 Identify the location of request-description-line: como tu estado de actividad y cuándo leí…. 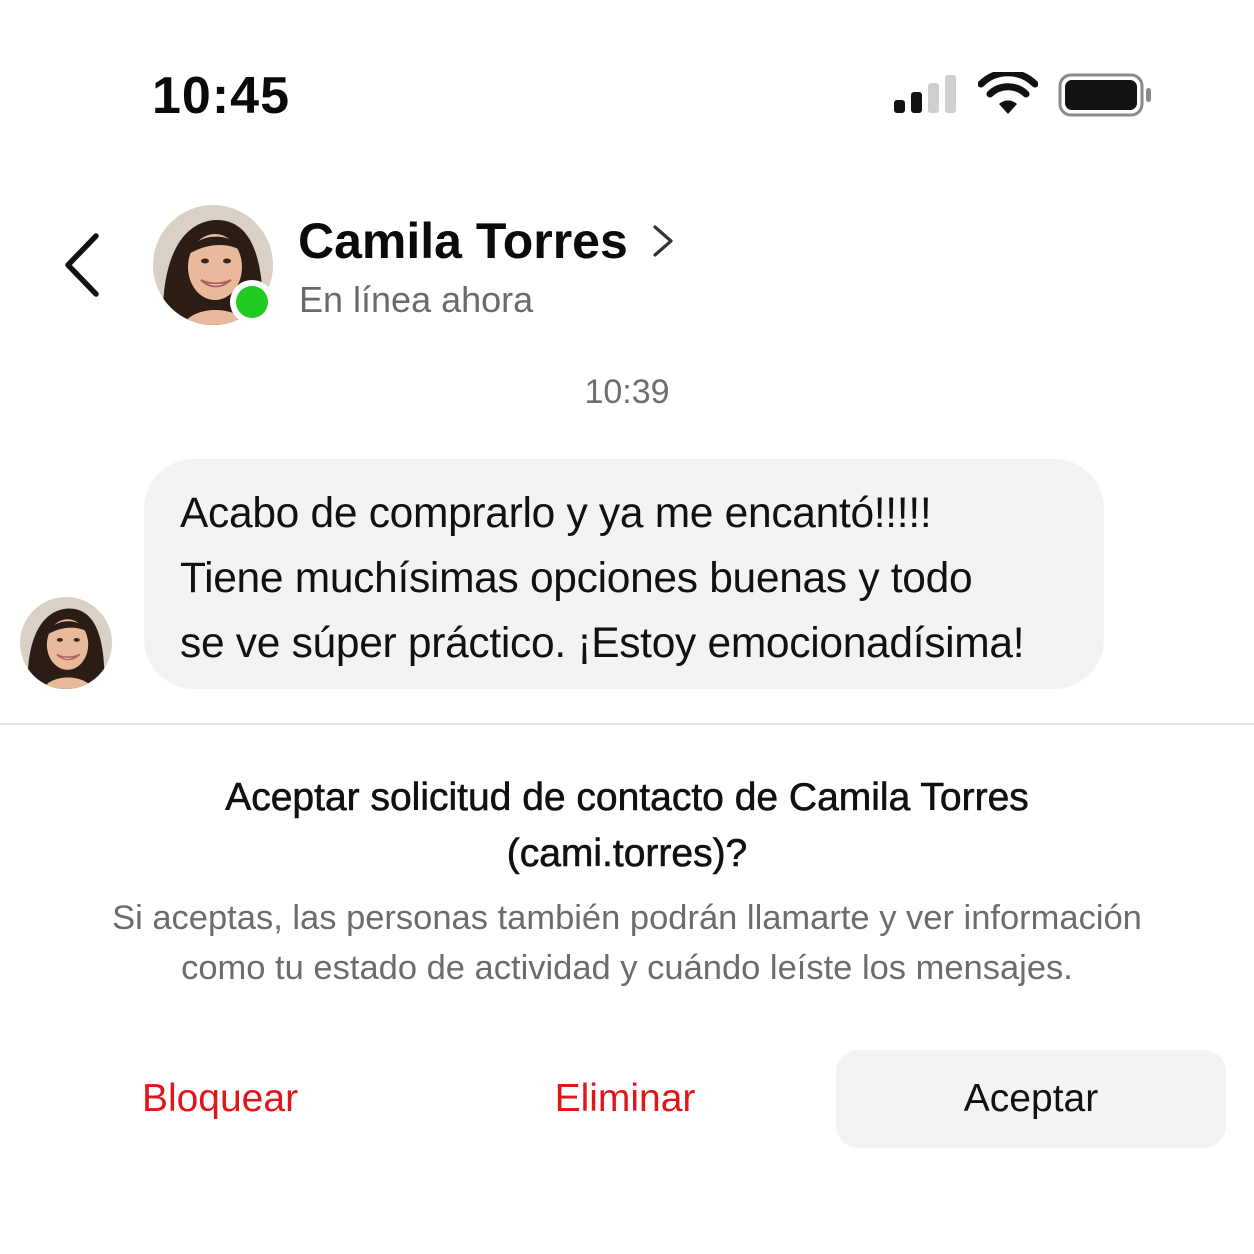
(627, 968).